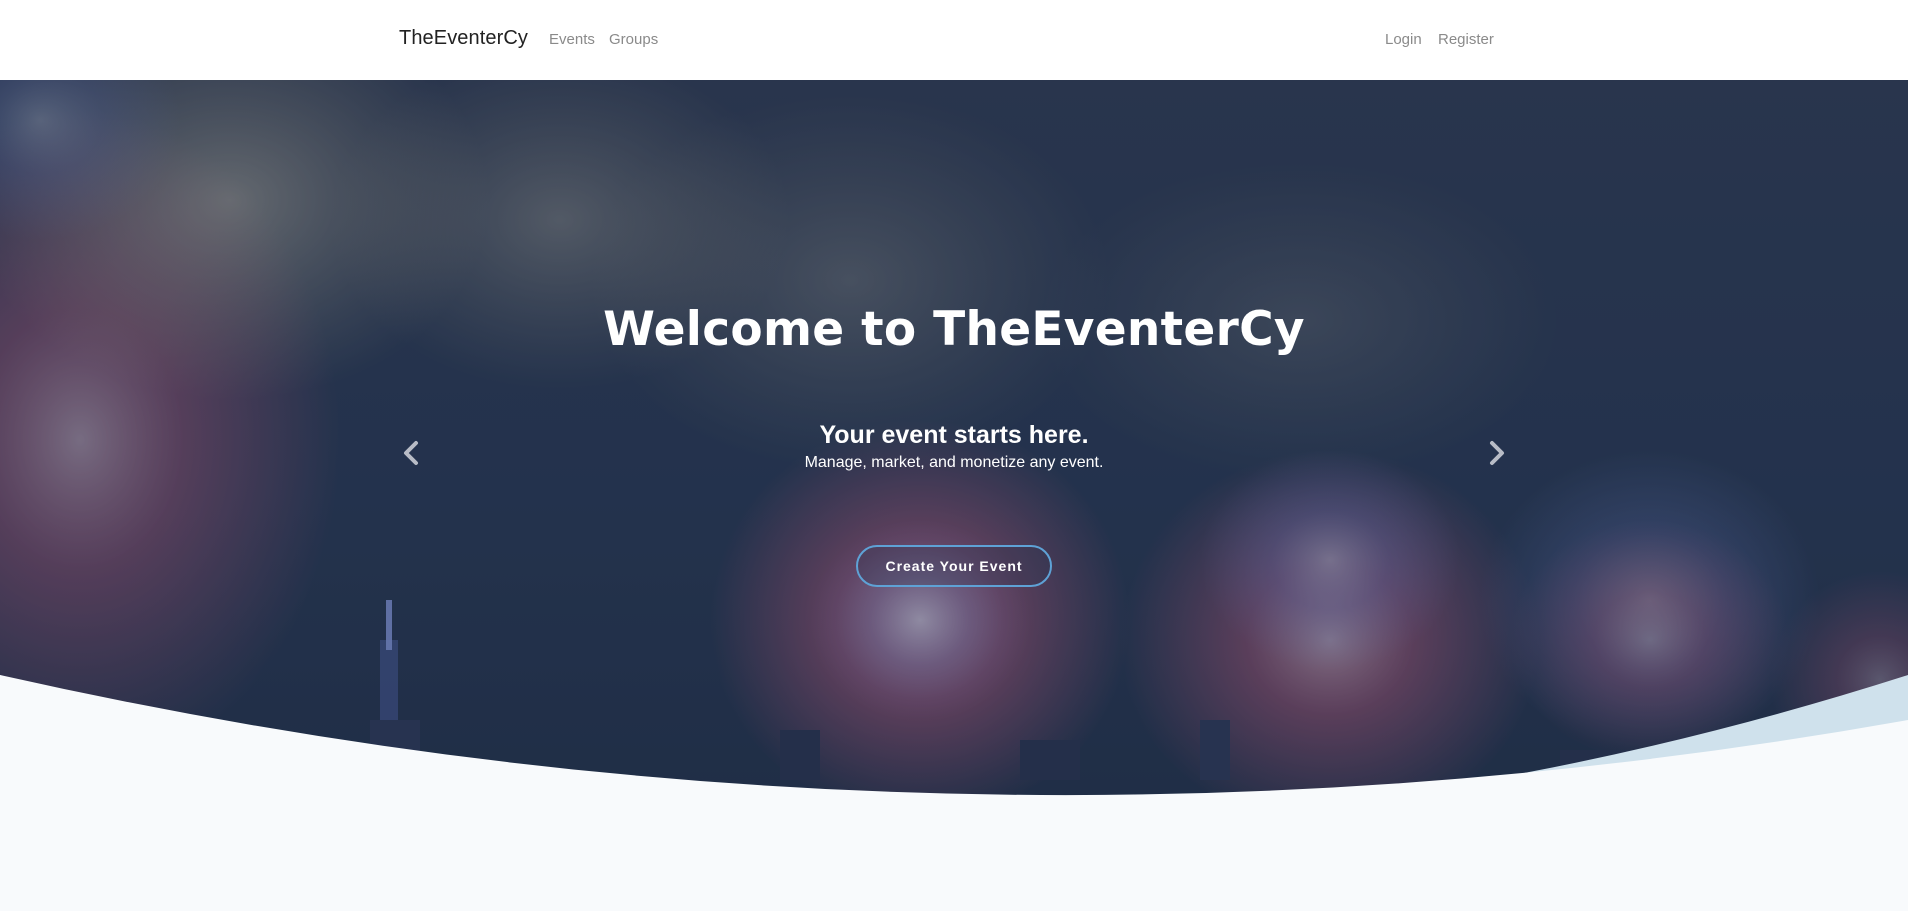 Image resolution: width=1908 pixels, height=911 pixels. I want to click on brand-logo-link: TheEventerCy, so click(463, 38).